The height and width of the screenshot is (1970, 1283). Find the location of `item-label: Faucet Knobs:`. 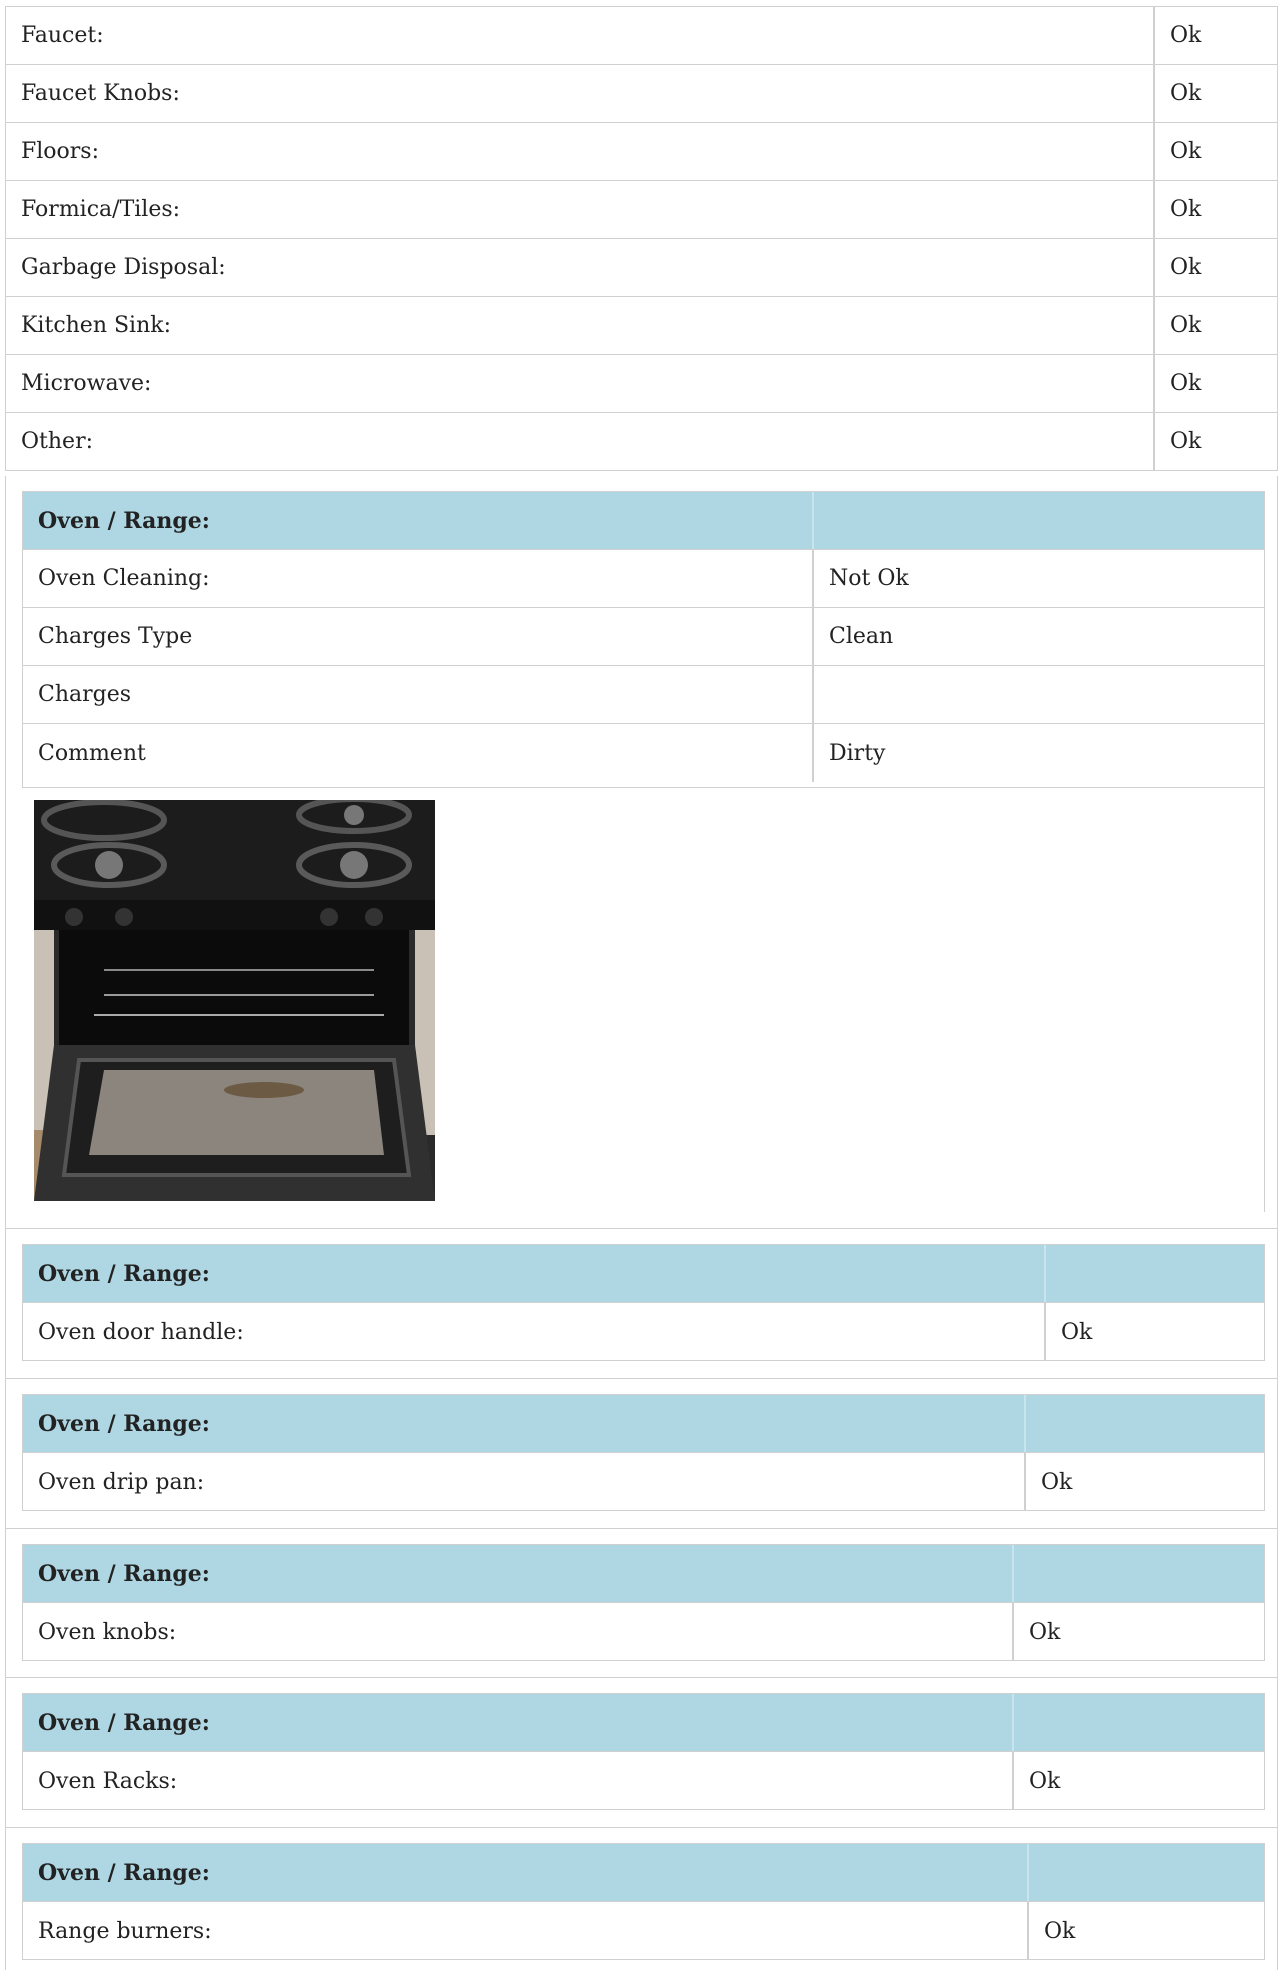

item-label: Faucet Knobs: is located at coordinates (580, 93).